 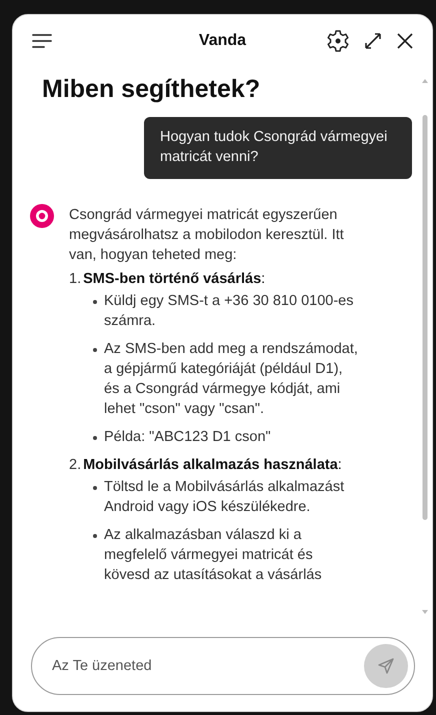 What do you see at coordinates (174, 279) in the screenshot?
I see `step-title: SMS-ben történő vásárlás:` at bounding box center [174, 279].